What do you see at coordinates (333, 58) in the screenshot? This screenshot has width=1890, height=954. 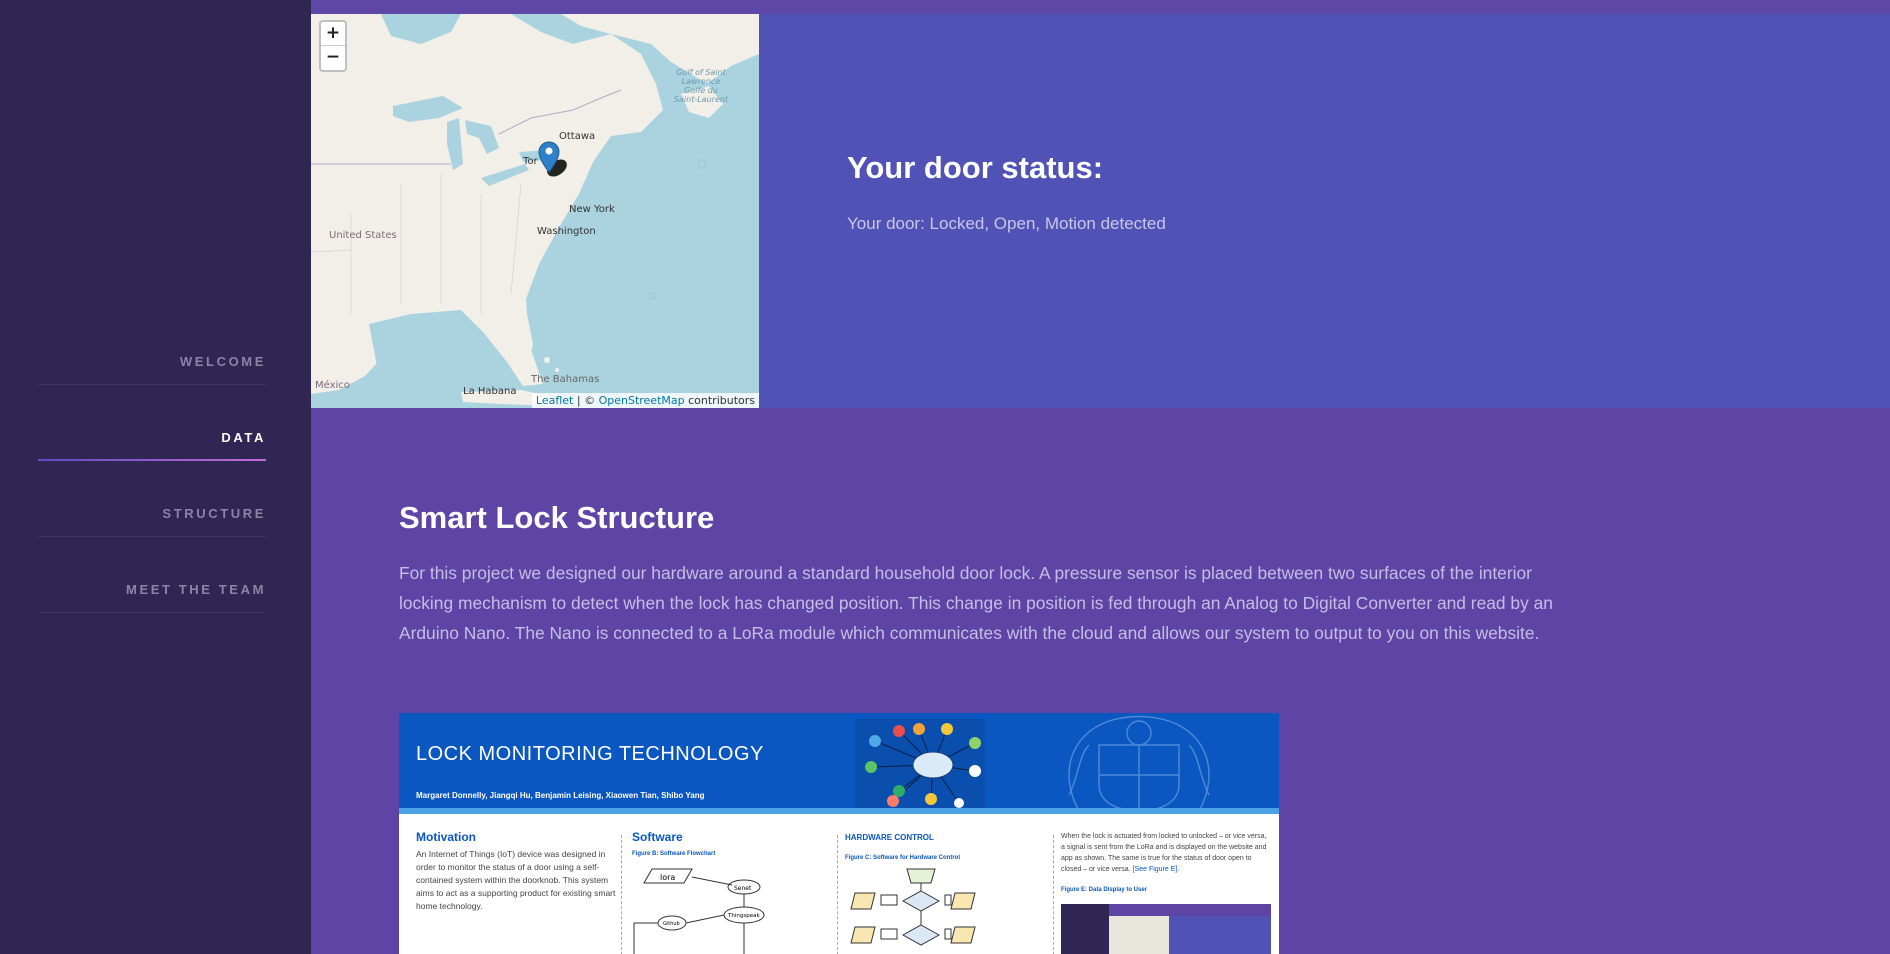 I see `zoom-out-button: −` at bounding box center [333, 58].